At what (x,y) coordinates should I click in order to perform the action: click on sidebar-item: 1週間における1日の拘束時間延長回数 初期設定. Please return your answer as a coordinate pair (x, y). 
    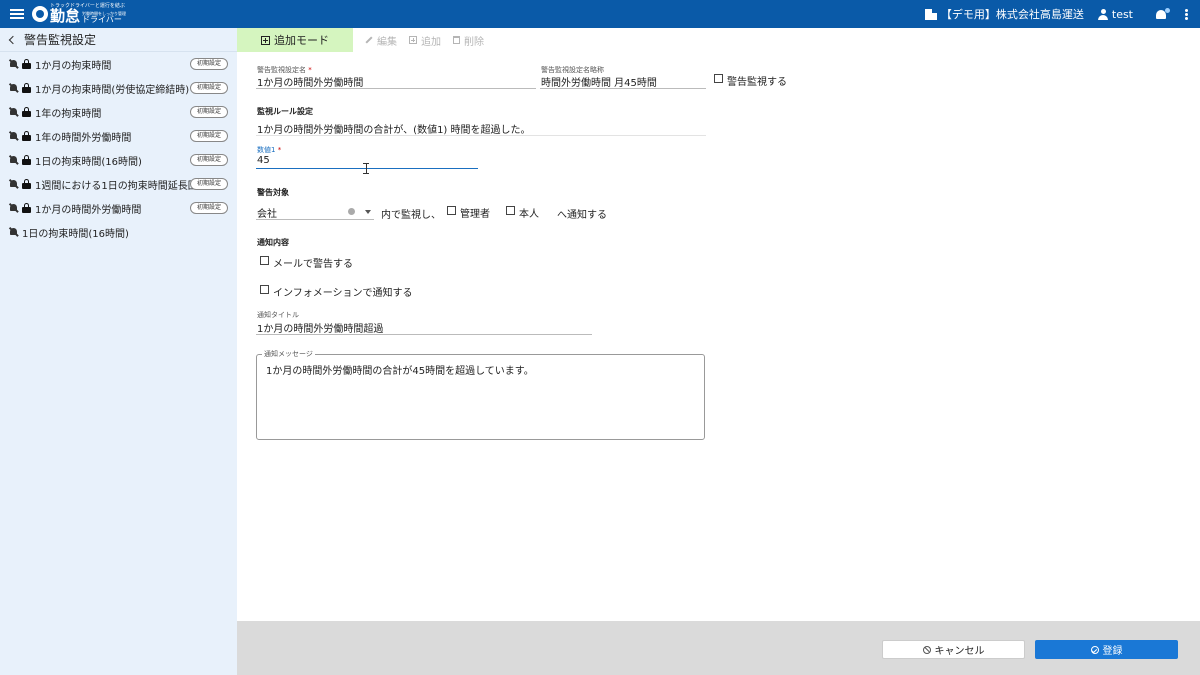
    Looking at the image, I should click on (118, 184).